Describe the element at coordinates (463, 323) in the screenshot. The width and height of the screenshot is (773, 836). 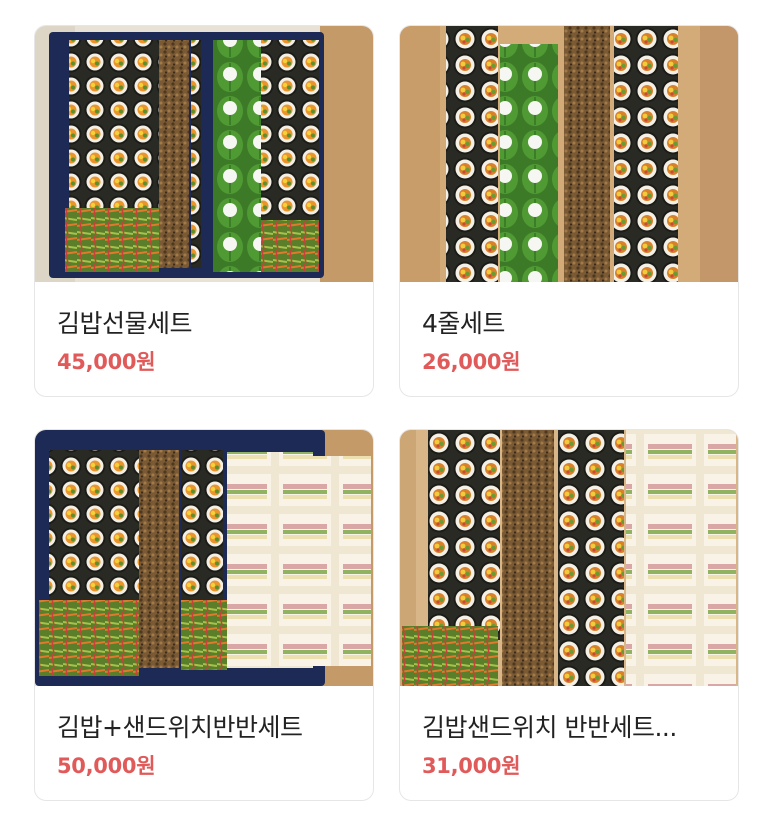
I see `product-title: 4줄세트` at that location.